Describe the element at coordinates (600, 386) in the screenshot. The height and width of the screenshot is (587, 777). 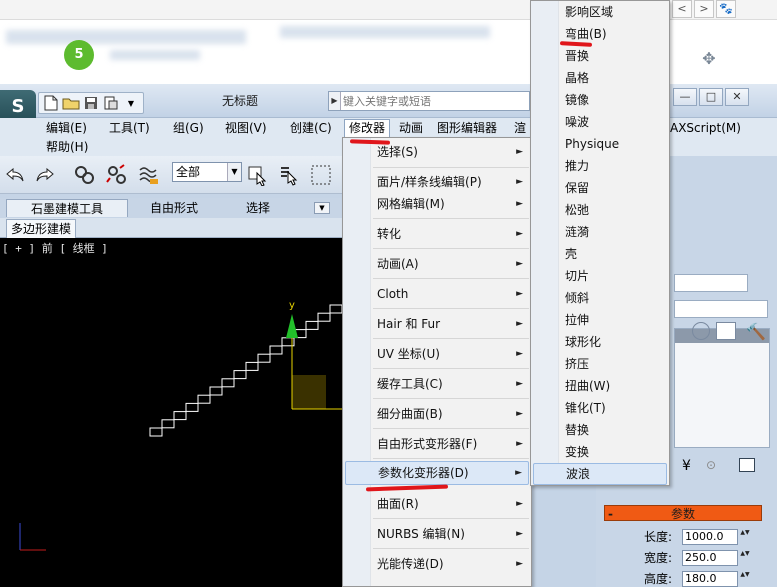
I see `menu-item-twist: 扭曲(W)` at that location.